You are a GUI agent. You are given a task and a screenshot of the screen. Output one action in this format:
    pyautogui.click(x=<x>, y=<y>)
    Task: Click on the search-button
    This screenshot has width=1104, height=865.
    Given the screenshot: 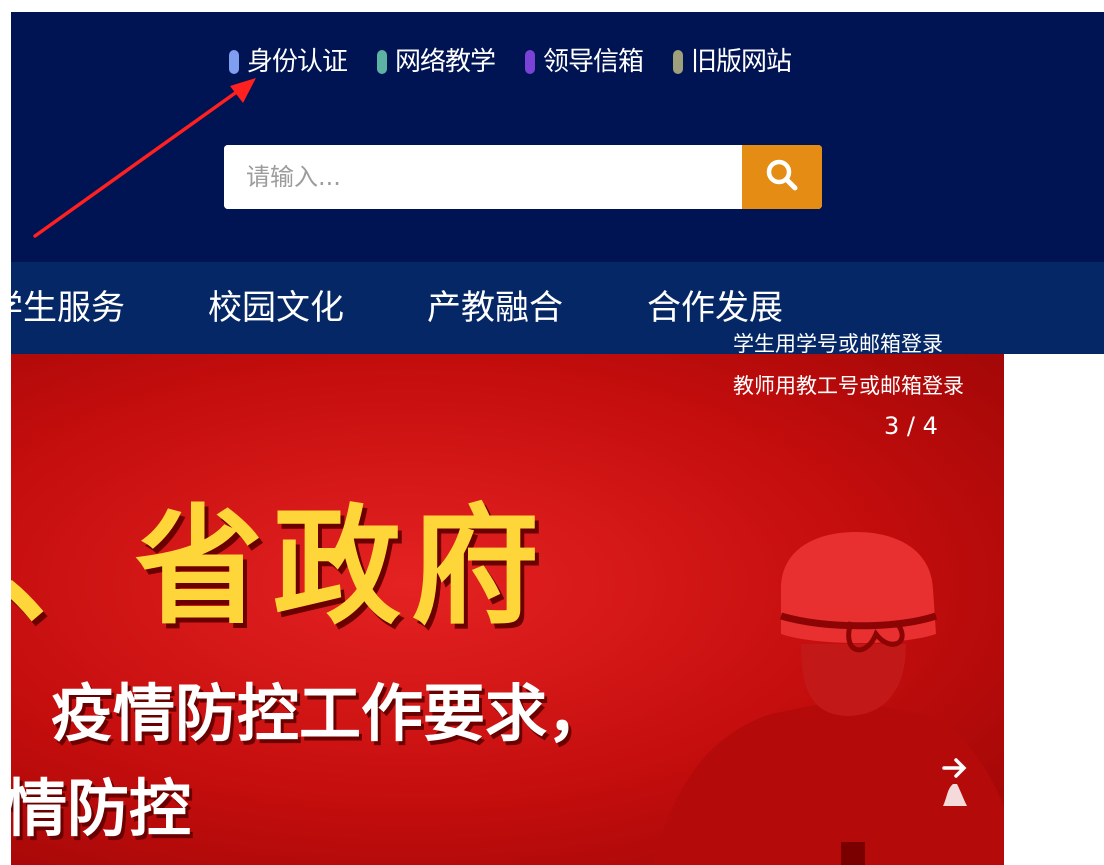 What is the action you would take?
    pyautogui.click(x=782, y=177)
    